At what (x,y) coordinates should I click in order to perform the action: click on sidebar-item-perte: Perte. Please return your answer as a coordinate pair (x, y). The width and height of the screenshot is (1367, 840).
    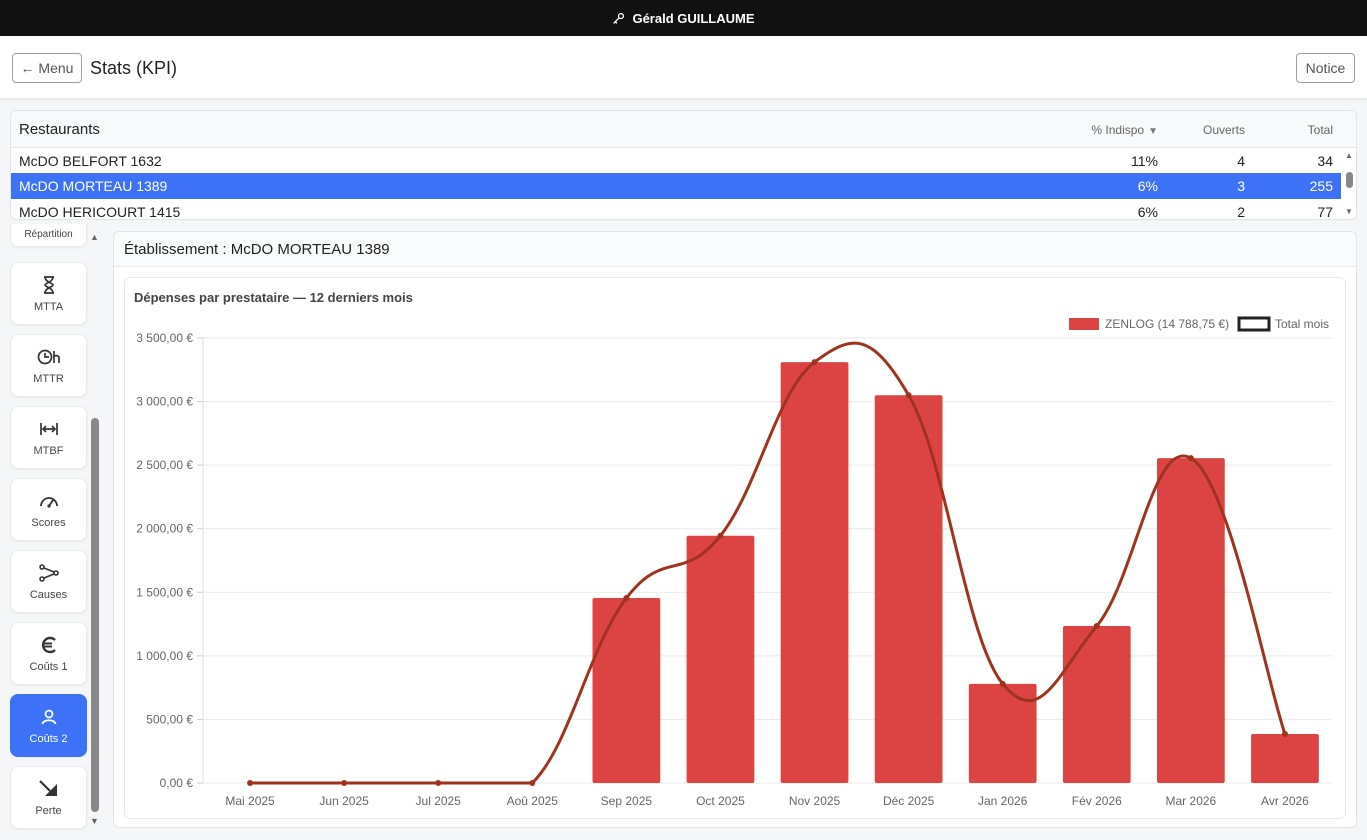
    Looking at the image, I should click on (48, 797).